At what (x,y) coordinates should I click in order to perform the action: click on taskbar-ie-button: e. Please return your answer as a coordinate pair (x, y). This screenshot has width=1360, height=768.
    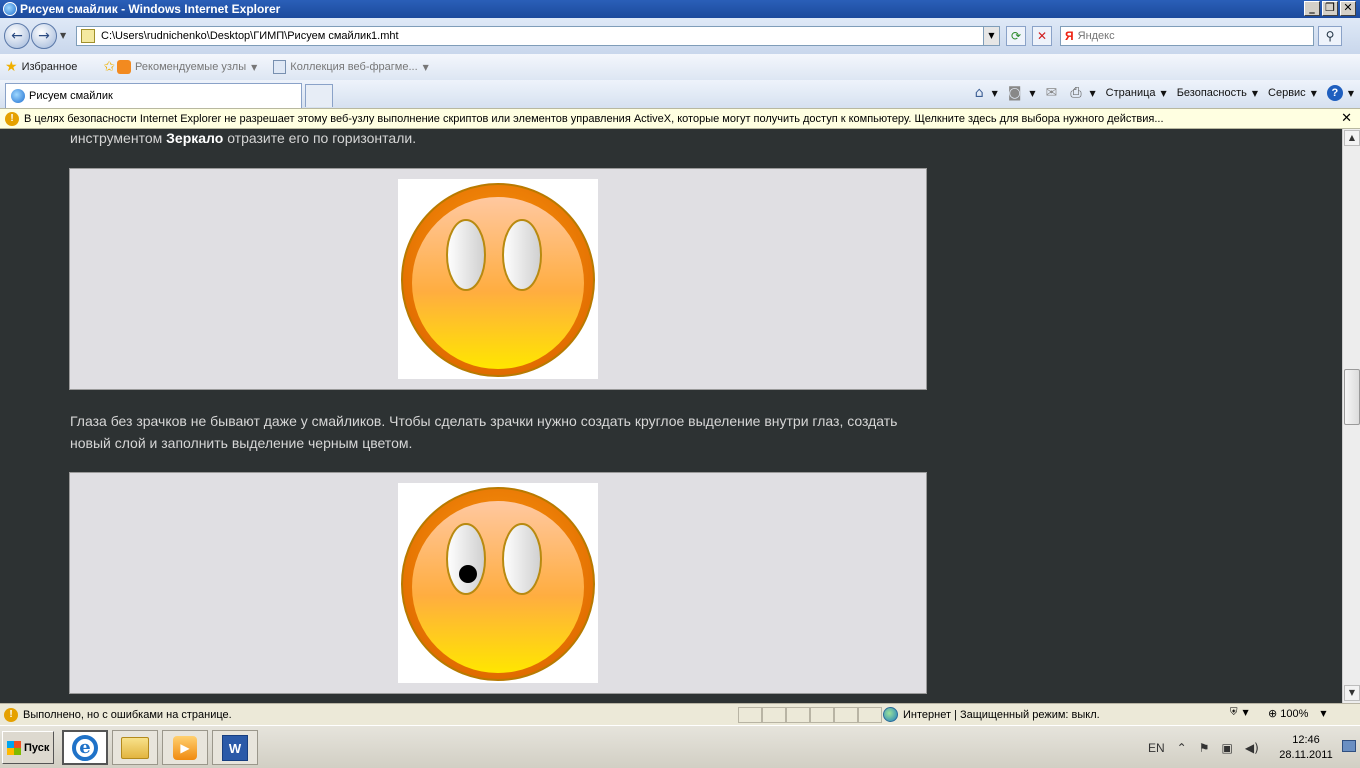
    Looking at the image, I should click on (85, 747).